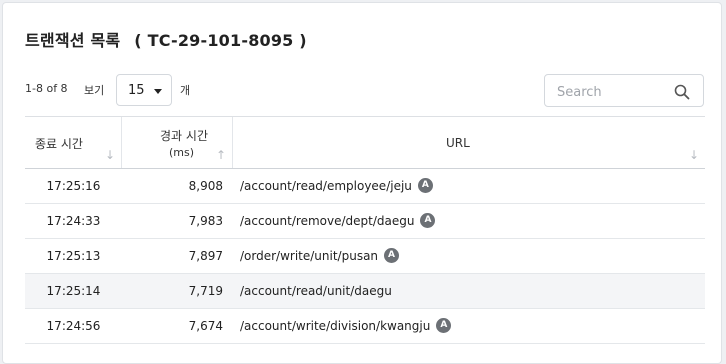  I want to click on column-label: URL, so click(458, 143).